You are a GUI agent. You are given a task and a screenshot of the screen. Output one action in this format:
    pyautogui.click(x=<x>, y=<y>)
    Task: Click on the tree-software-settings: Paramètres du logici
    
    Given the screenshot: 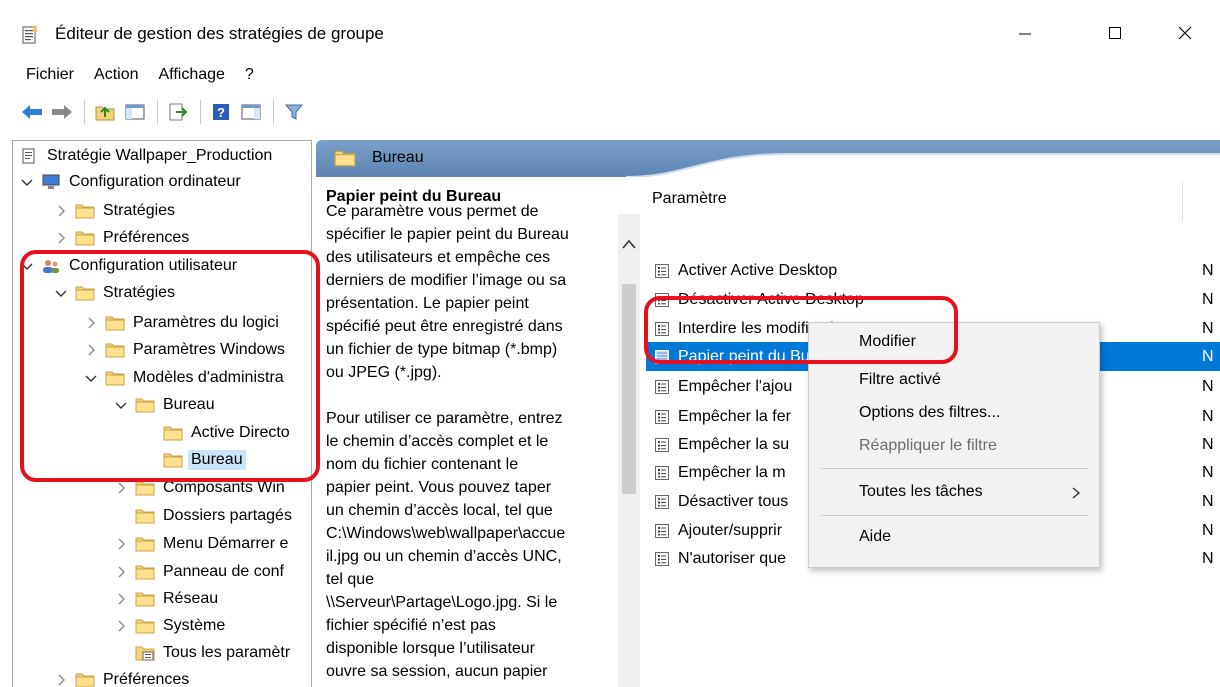 What is the action you would take?
    pyautogui.click(x=181, y=323)
    